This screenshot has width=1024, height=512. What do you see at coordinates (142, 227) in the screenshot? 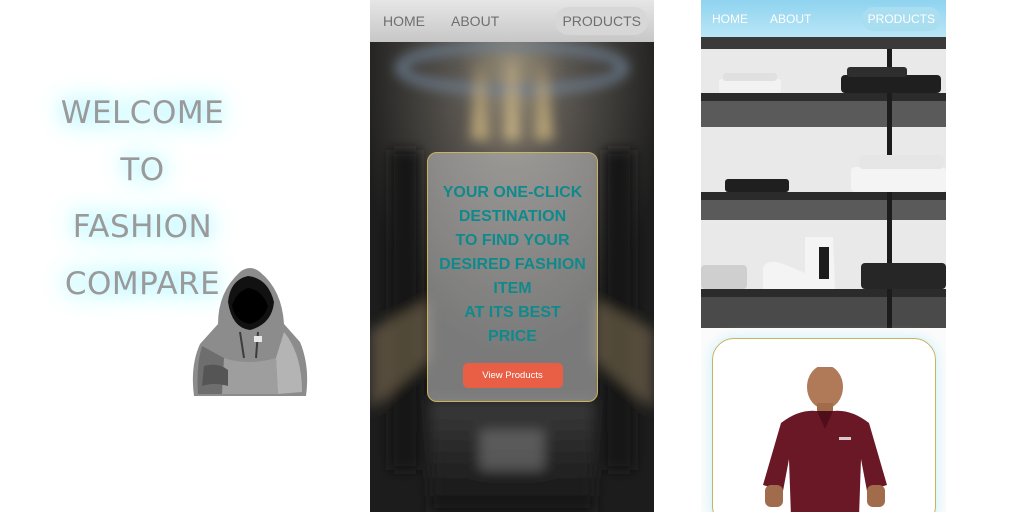
I see `welcome-line-3: FASHION` at bounding box center [142, 227].